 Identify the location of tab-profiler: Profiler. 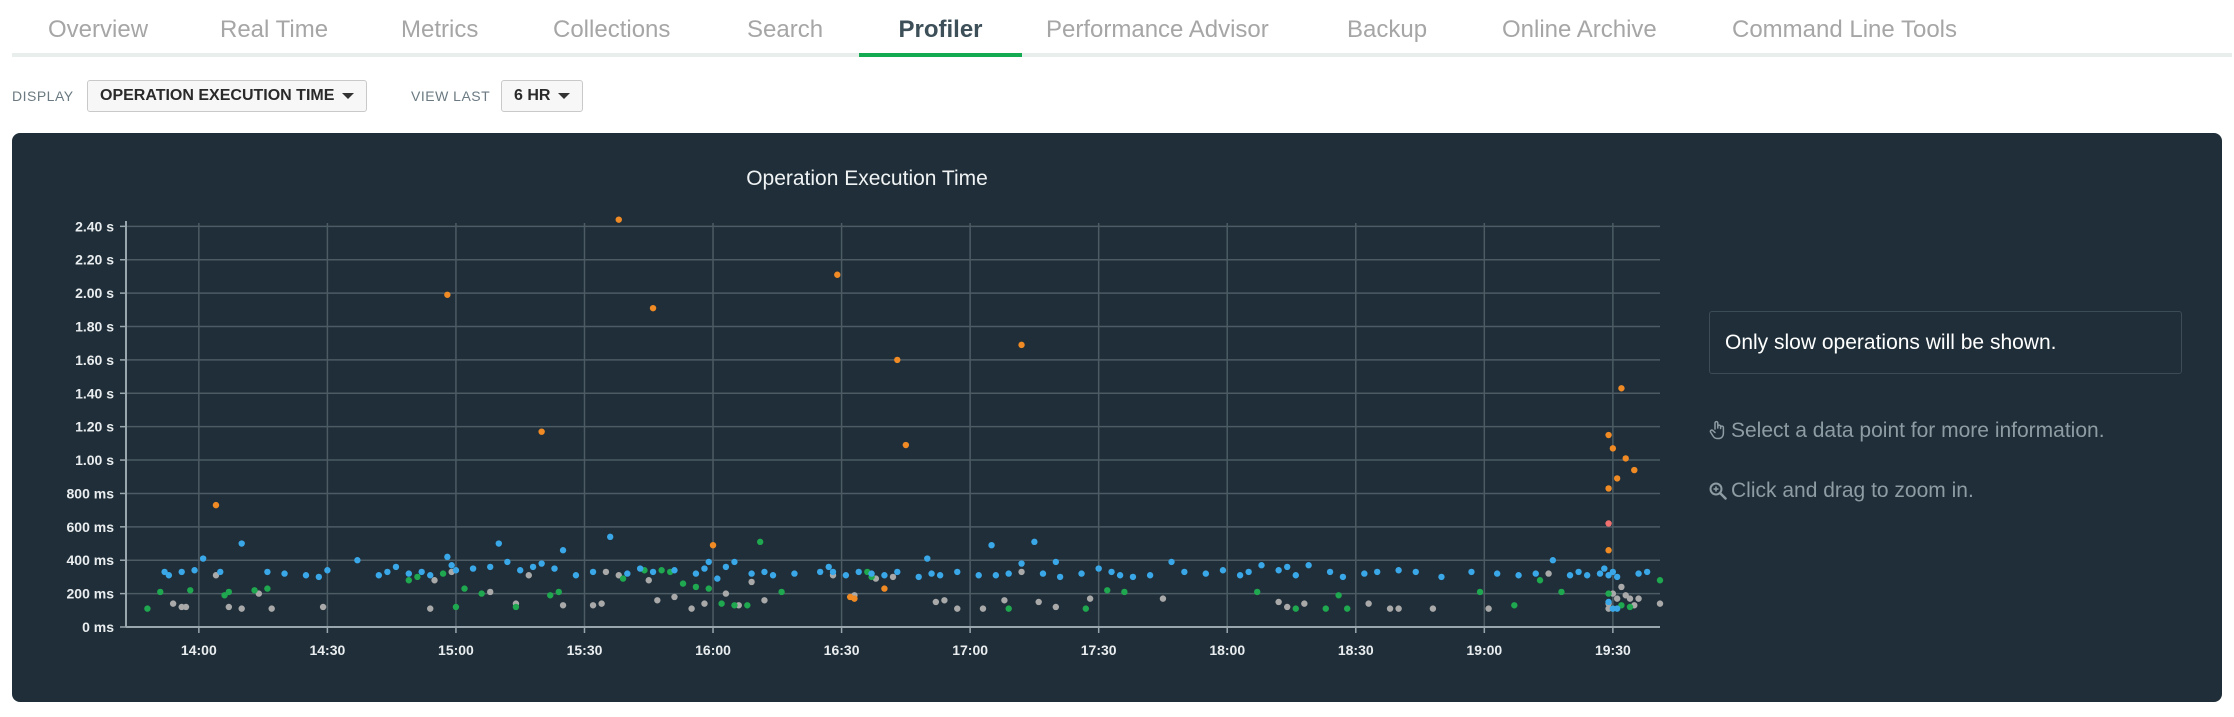
(940, 29).